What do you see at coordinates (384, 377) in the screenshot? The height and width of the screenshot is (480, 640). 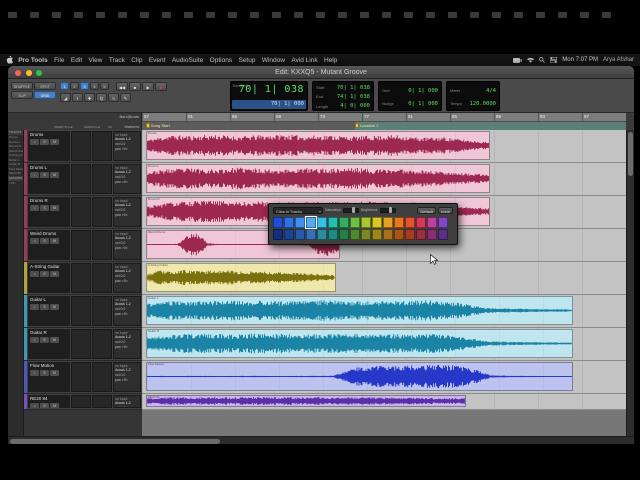 I see `track-lane-flow-motion: Flow Motion` at bounding box center [384, 377].